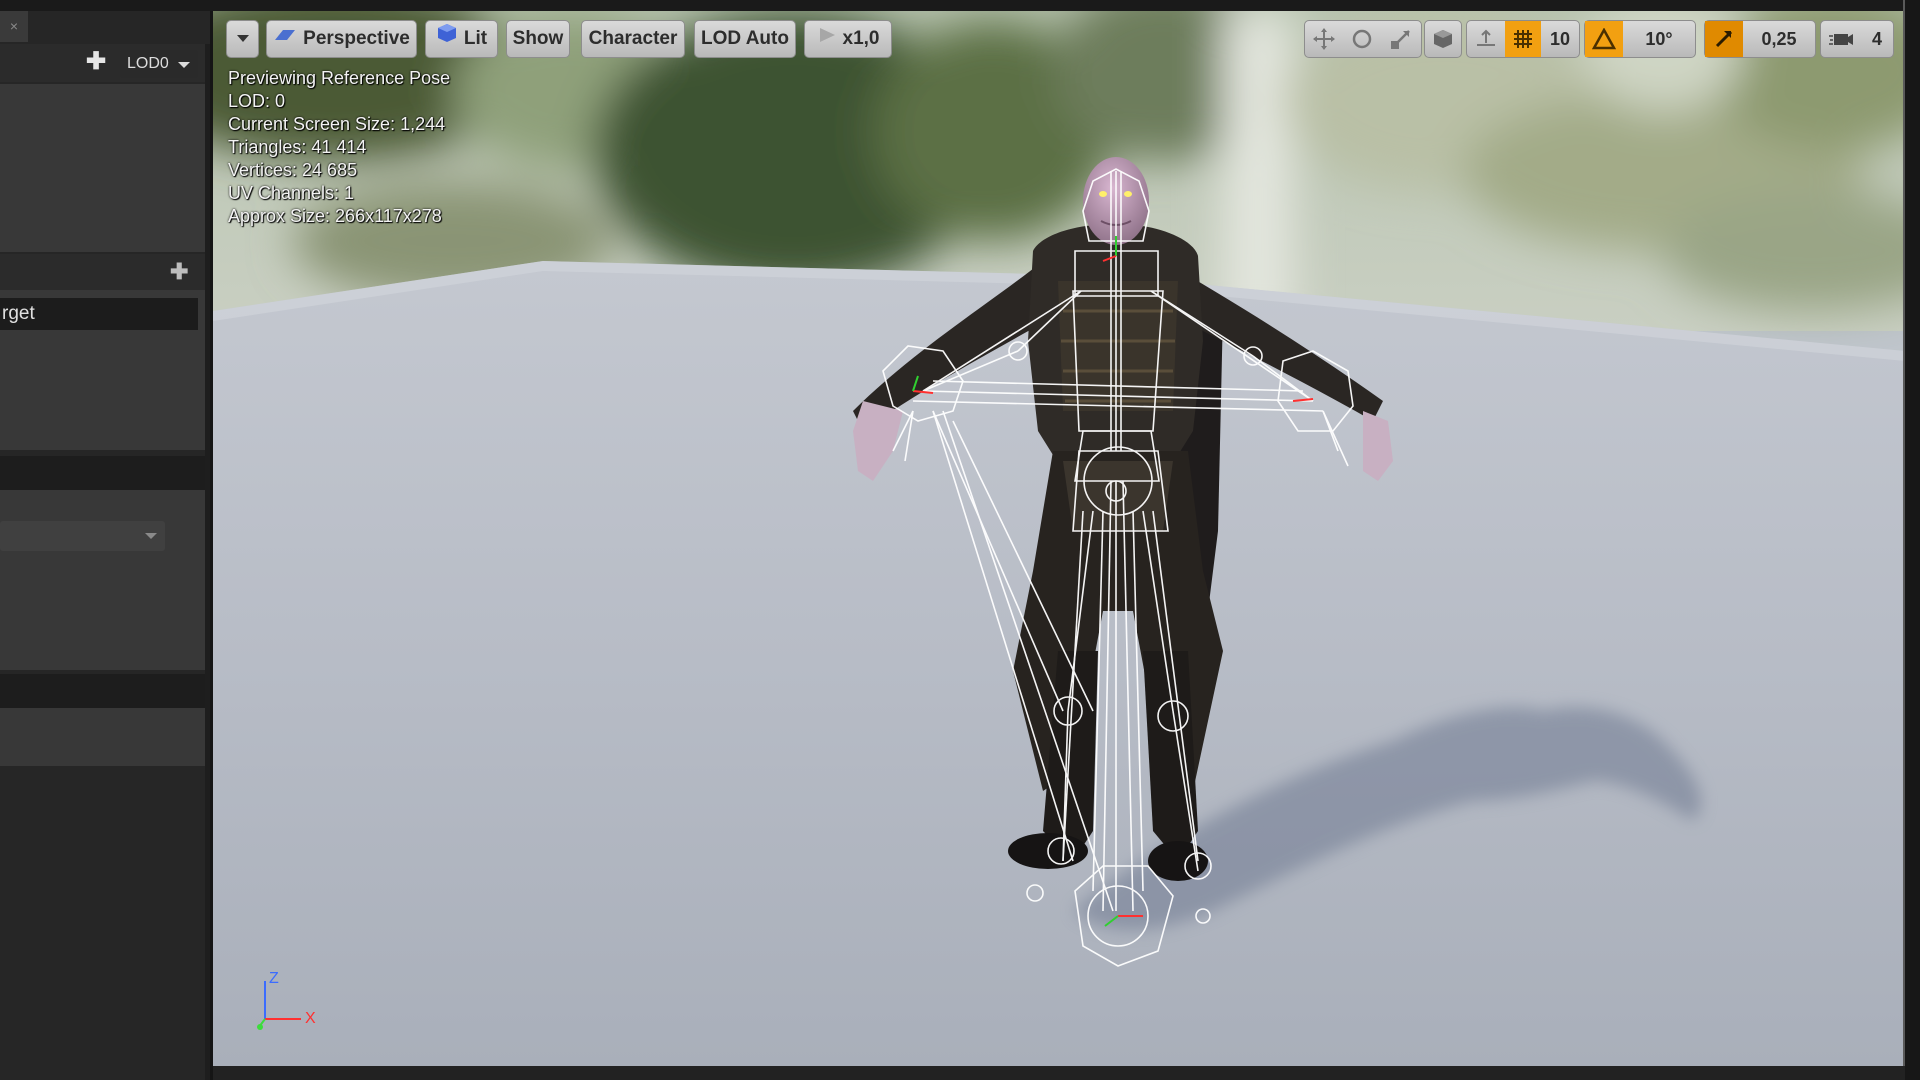  I want to click on lit-cube-icon, so click(447, 39).